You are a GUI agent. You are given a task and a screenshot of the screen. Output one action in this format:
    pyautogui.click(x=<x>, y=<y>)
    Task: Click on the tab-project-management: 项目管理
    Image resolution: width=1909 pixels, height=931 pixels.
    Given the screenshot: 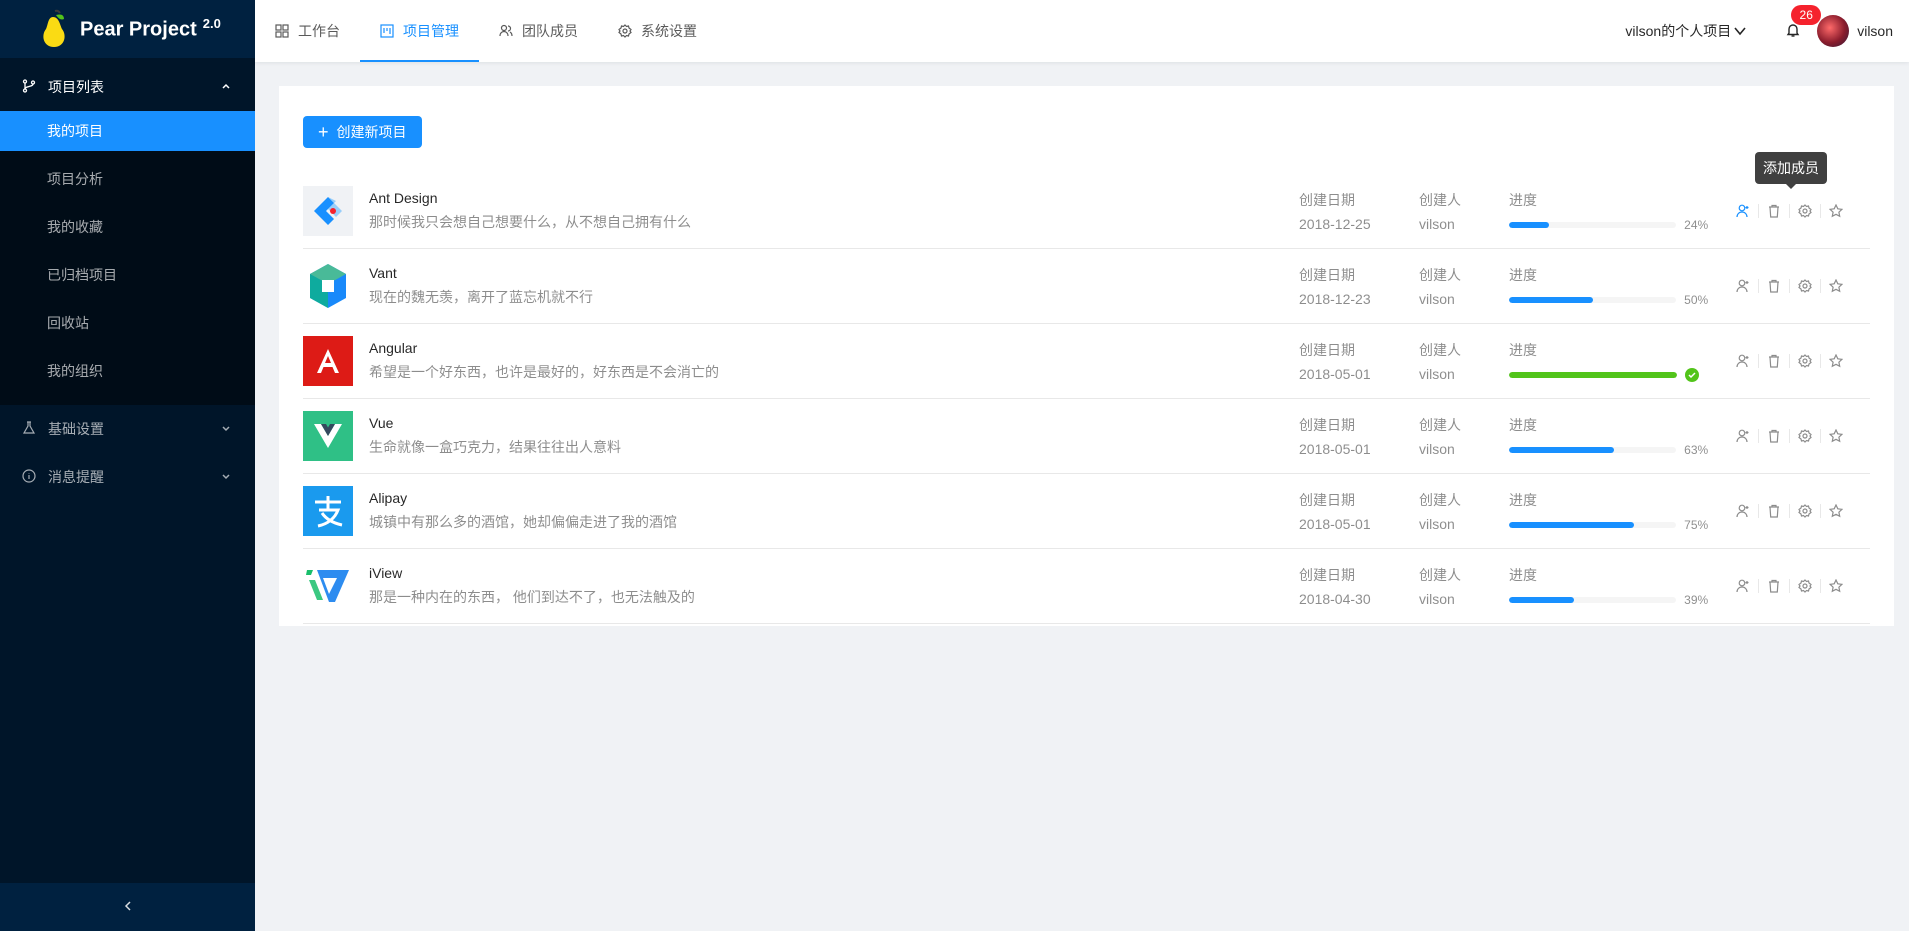 What is the action you would take?
    pyautogui.click(x=419, y=31)
    